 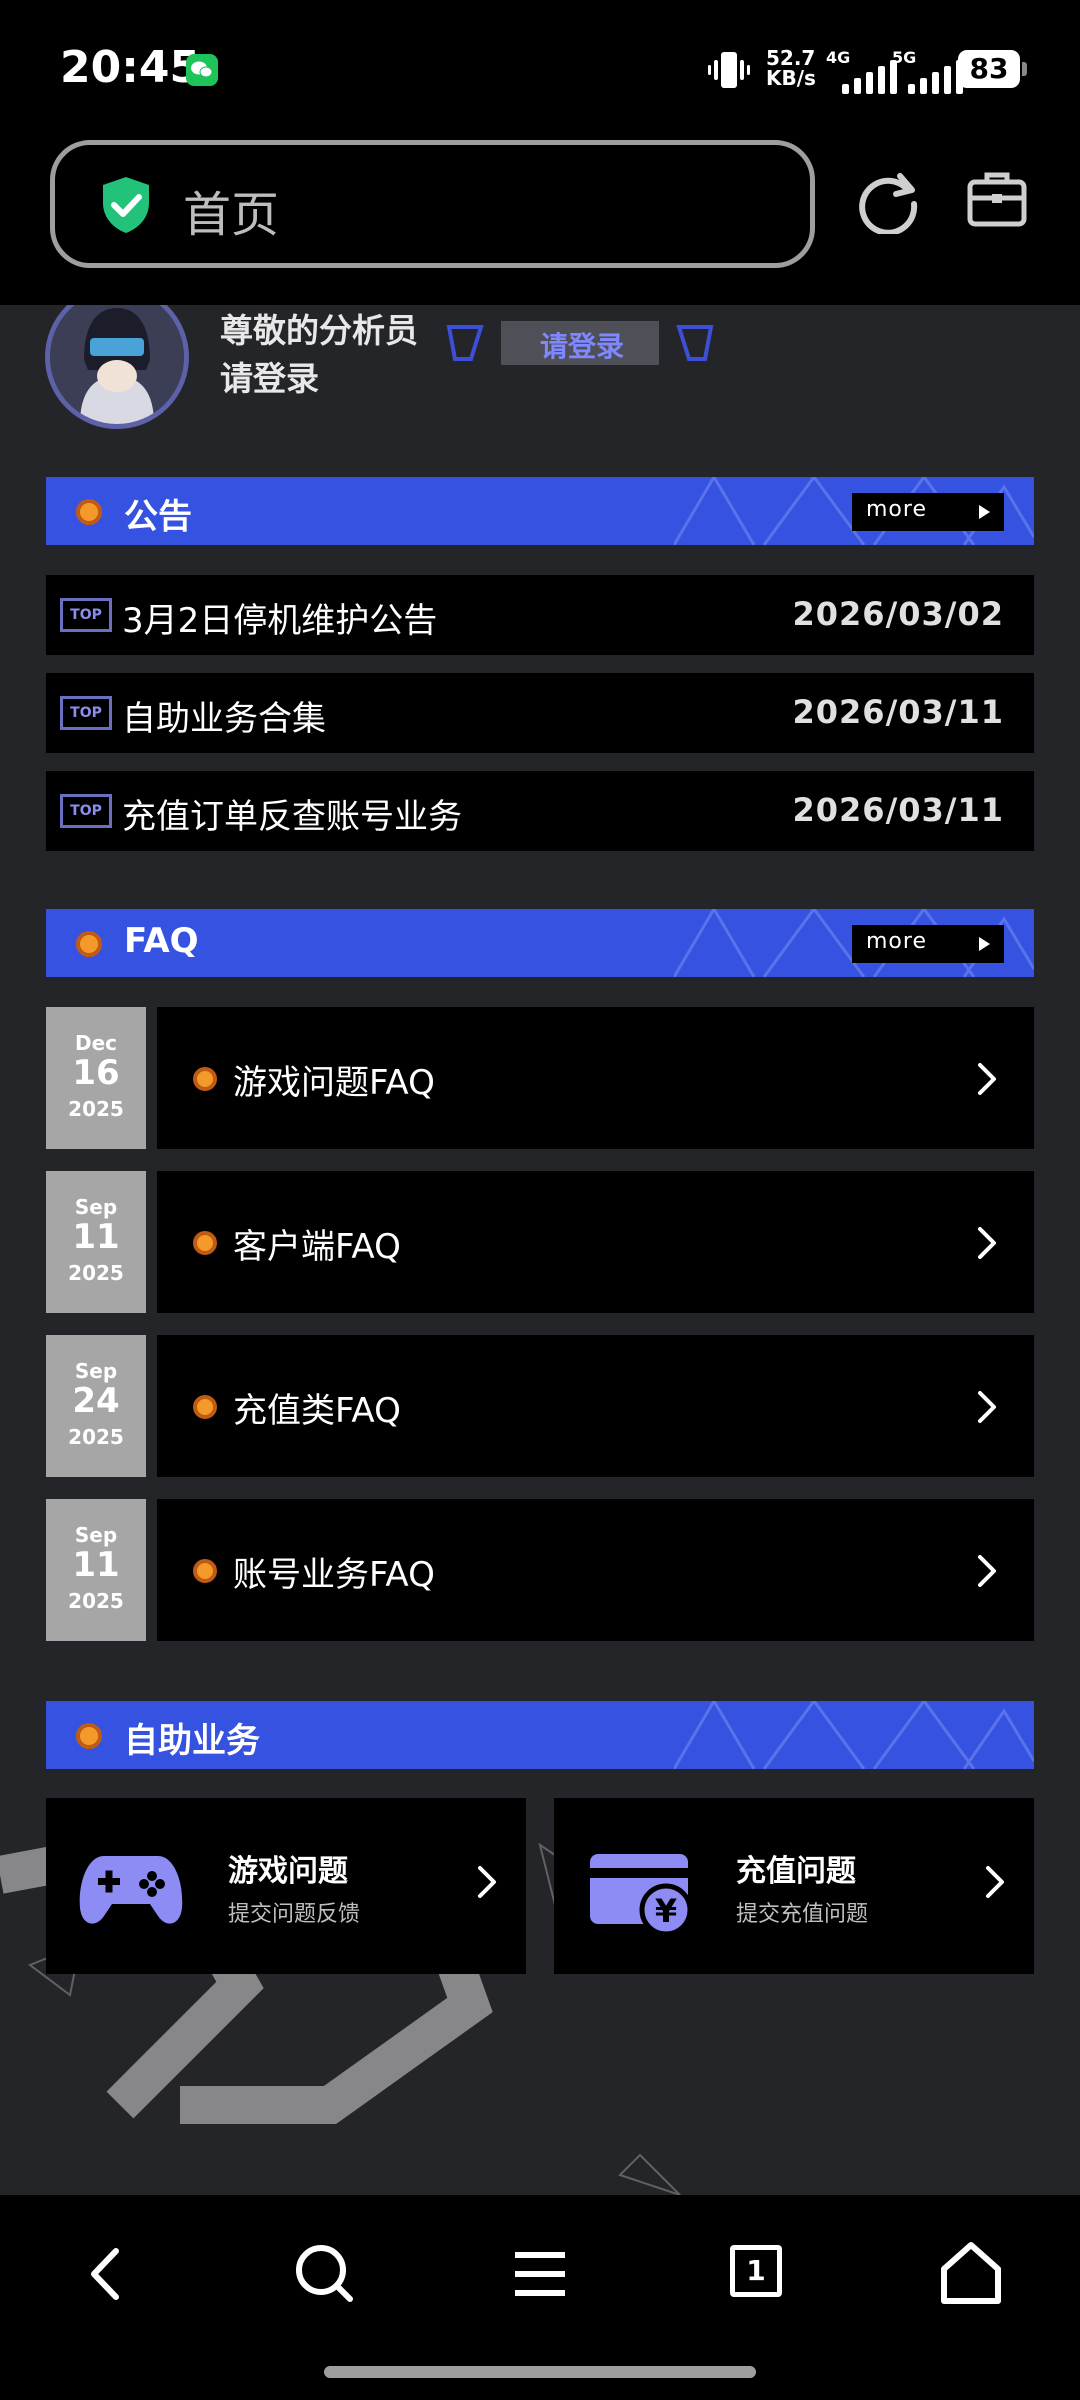 What do you see at coordinates (595, 1242) in the screenshot?
I see `faq-card: 客户端FAQ` at bounding box center [595, 1242].